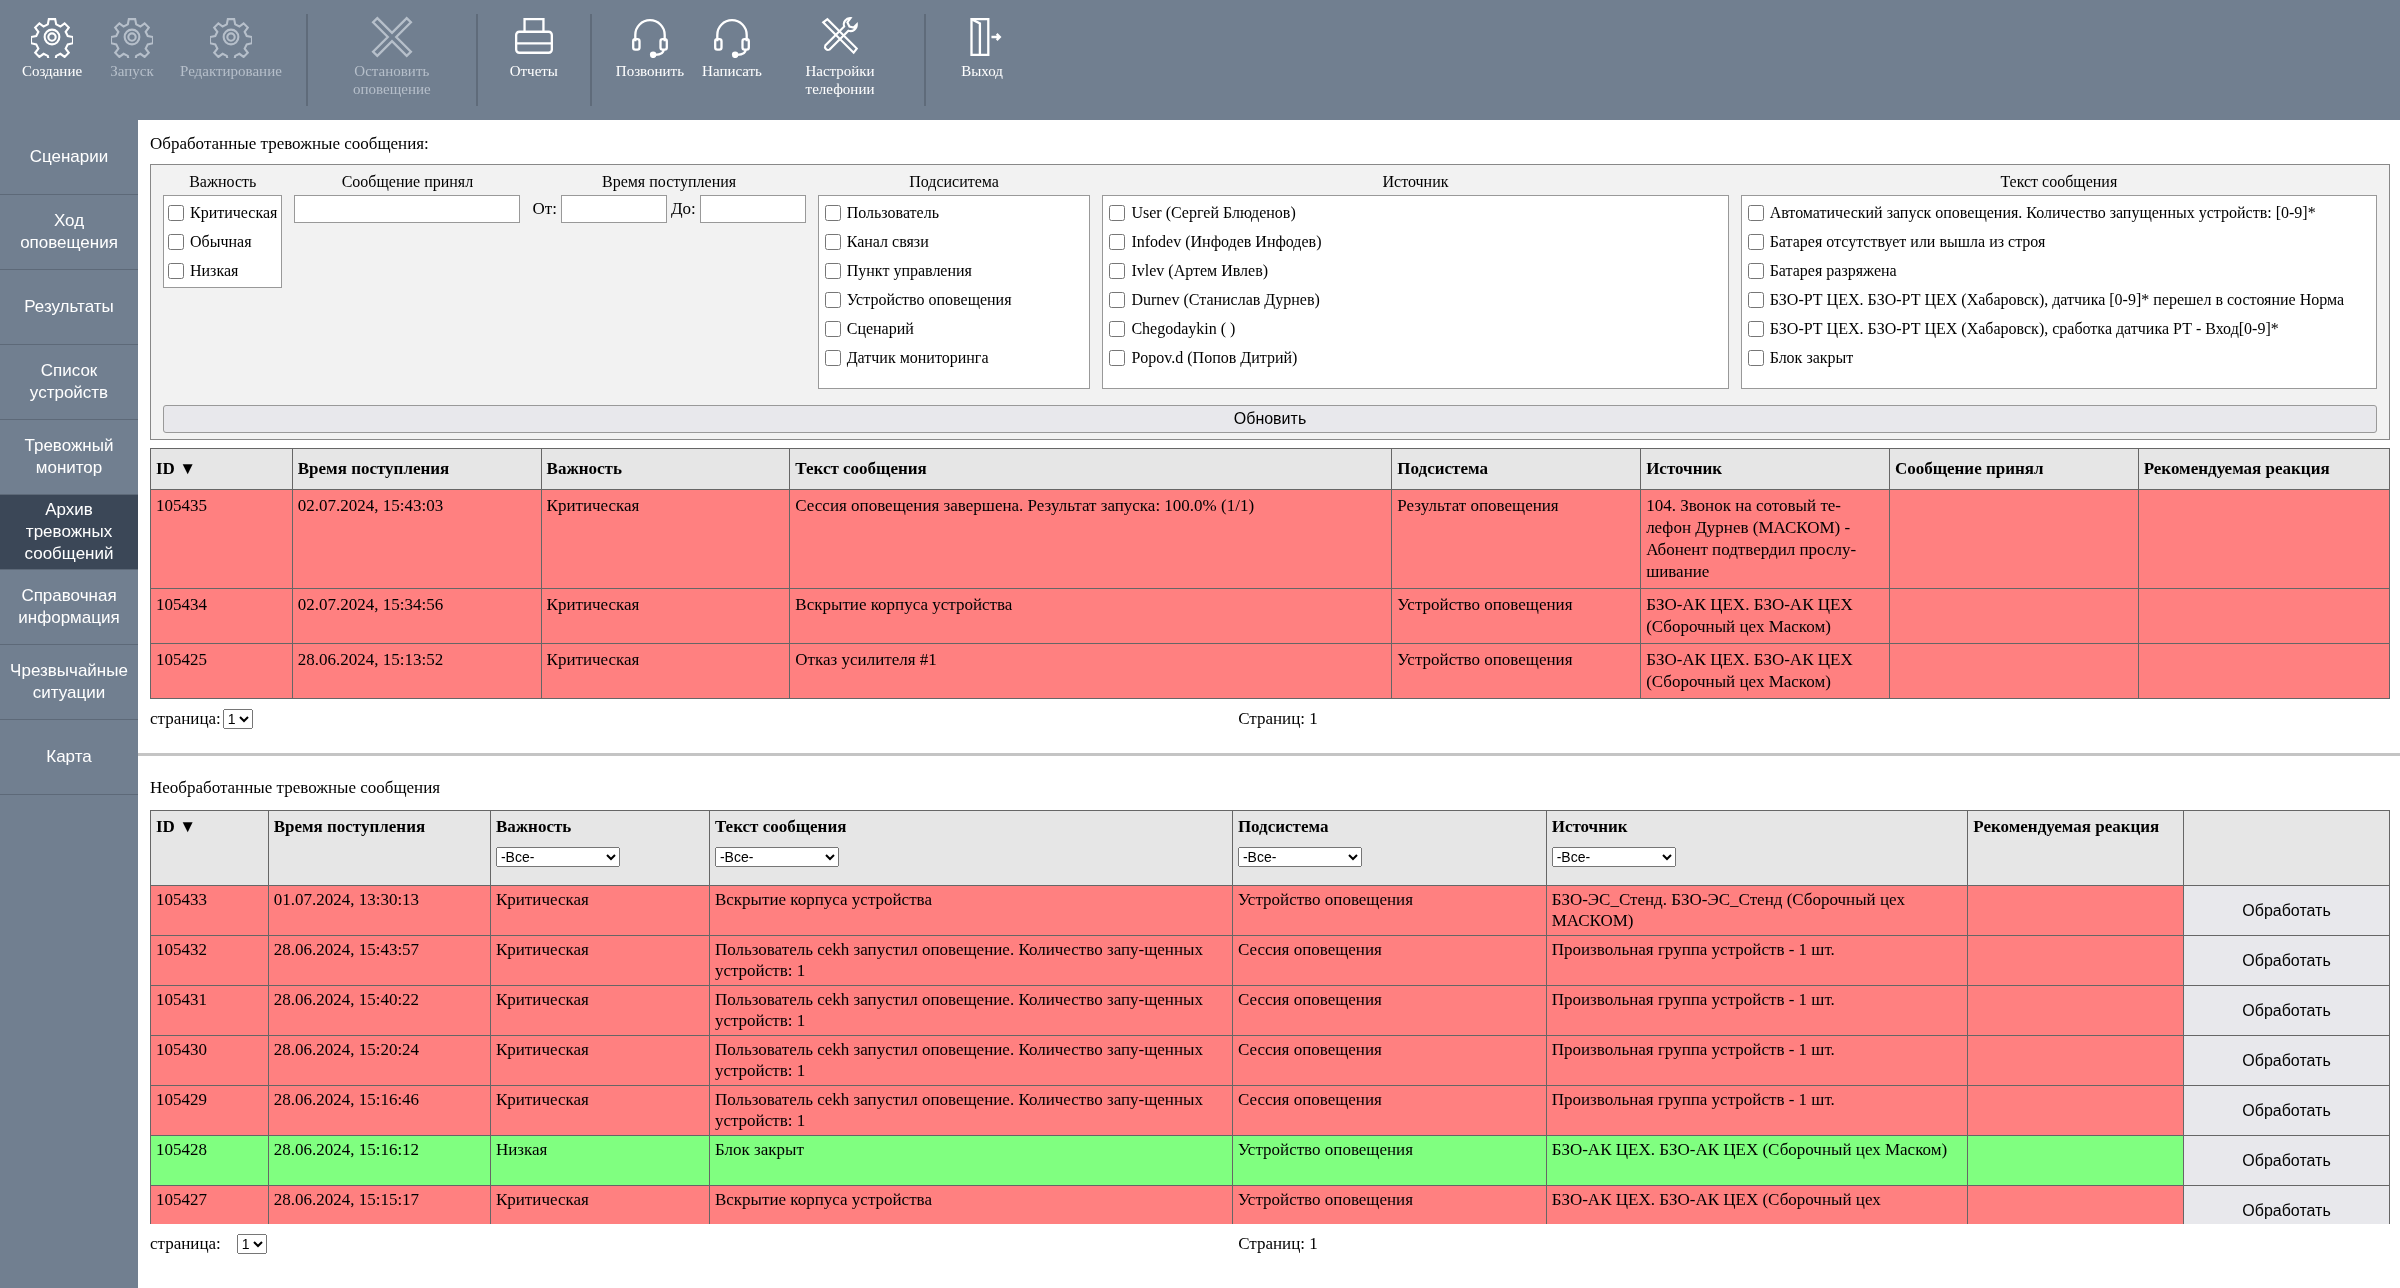  What do you see at coordinates (221, 241) in the screenshot?
I see `option-label: Обычная` at bounding box center [221, 241].